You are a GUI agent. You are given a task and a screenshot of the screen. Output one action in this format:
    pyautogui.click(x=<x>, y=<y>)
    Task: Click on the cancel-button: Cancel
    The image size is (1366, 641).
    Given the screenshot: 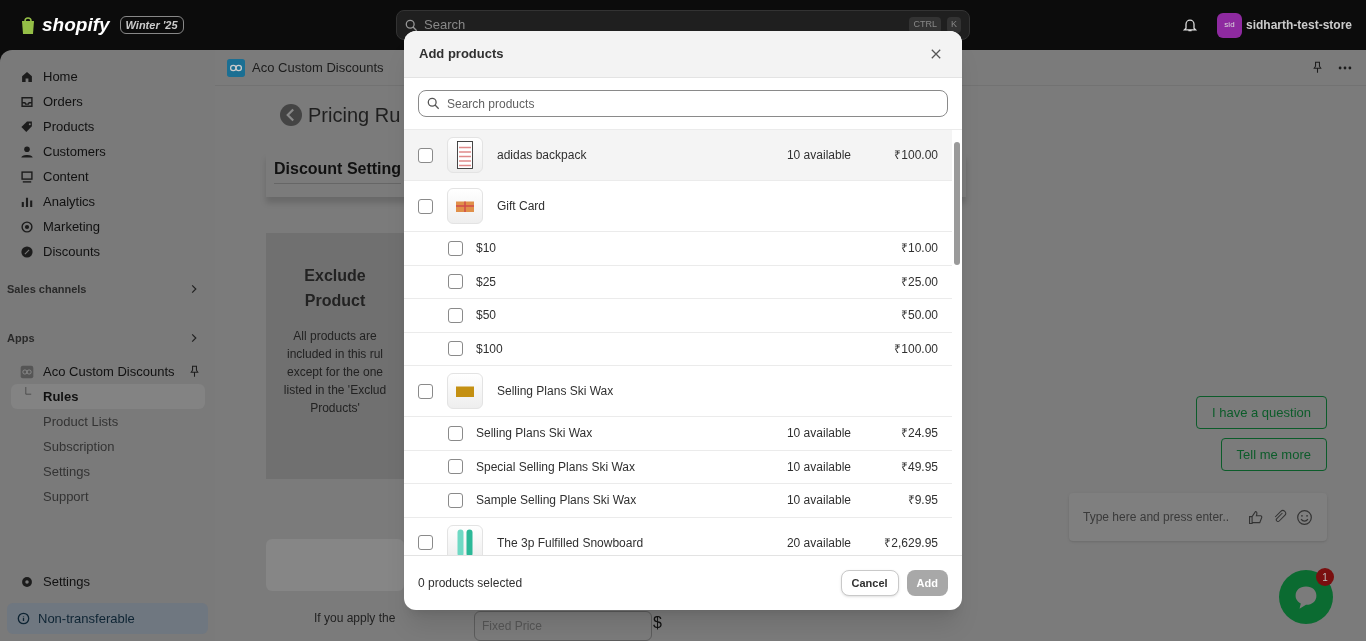 What is the action you would take?
    pyautogui.click(x=869, y=583)
    